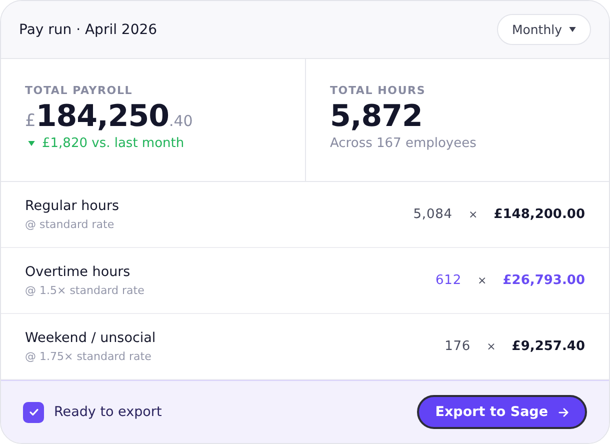 This screenshot has width=610, height=444. I want to click on check-icon, so click(34, 412).